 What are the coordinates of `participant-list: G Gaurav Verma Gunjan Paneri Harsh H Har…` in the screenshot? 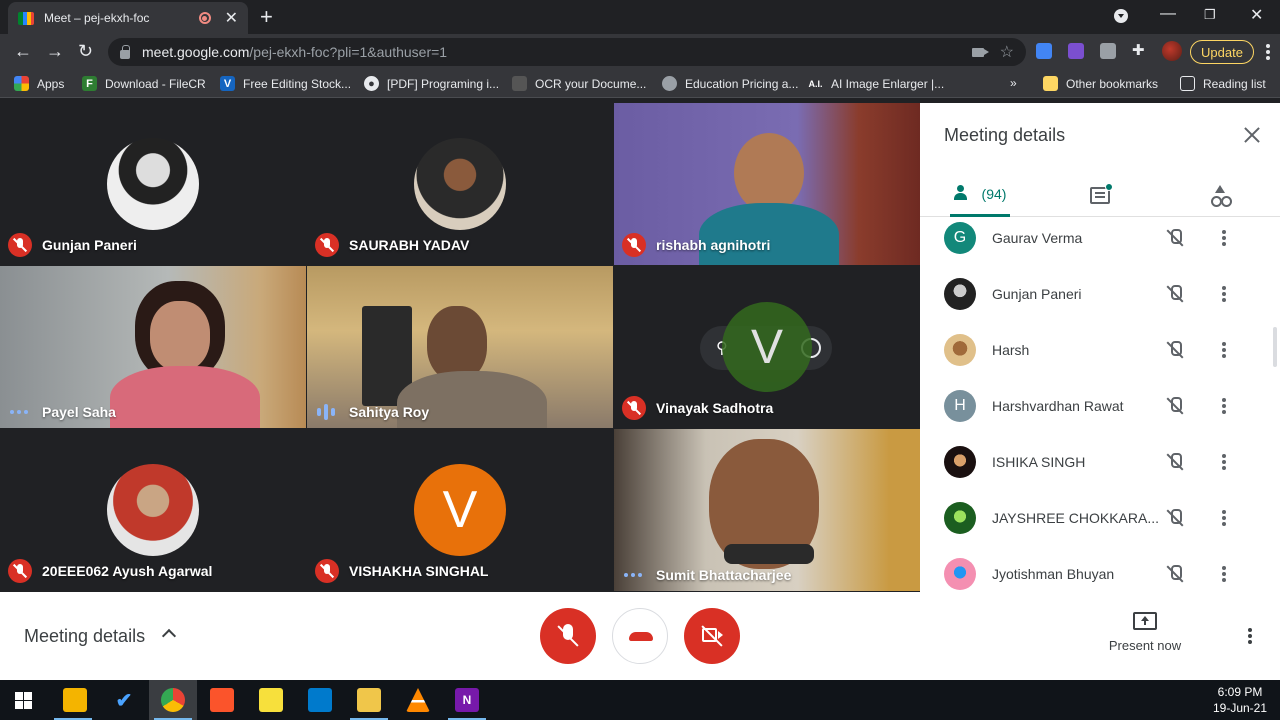 It's located at (1100, 405).